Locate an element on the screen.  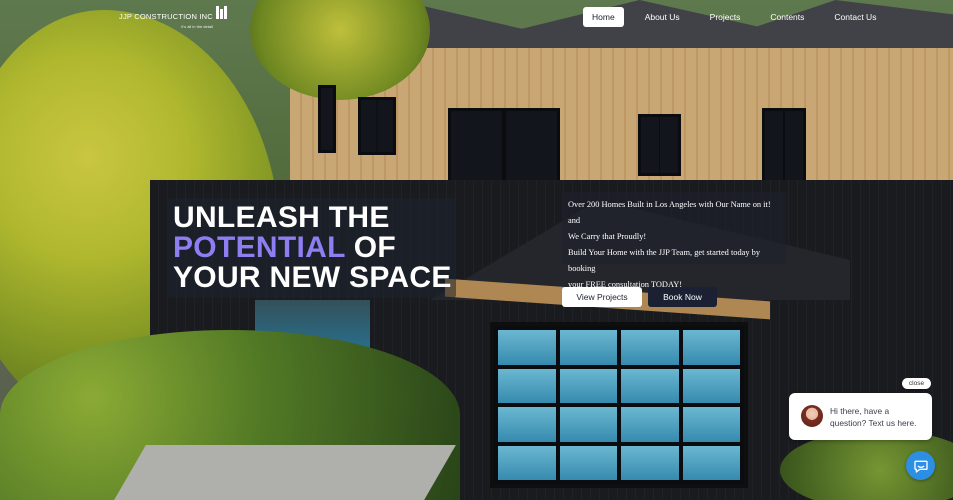
logo-tagline: it's all in the detail is located at coordinates (197, 26).